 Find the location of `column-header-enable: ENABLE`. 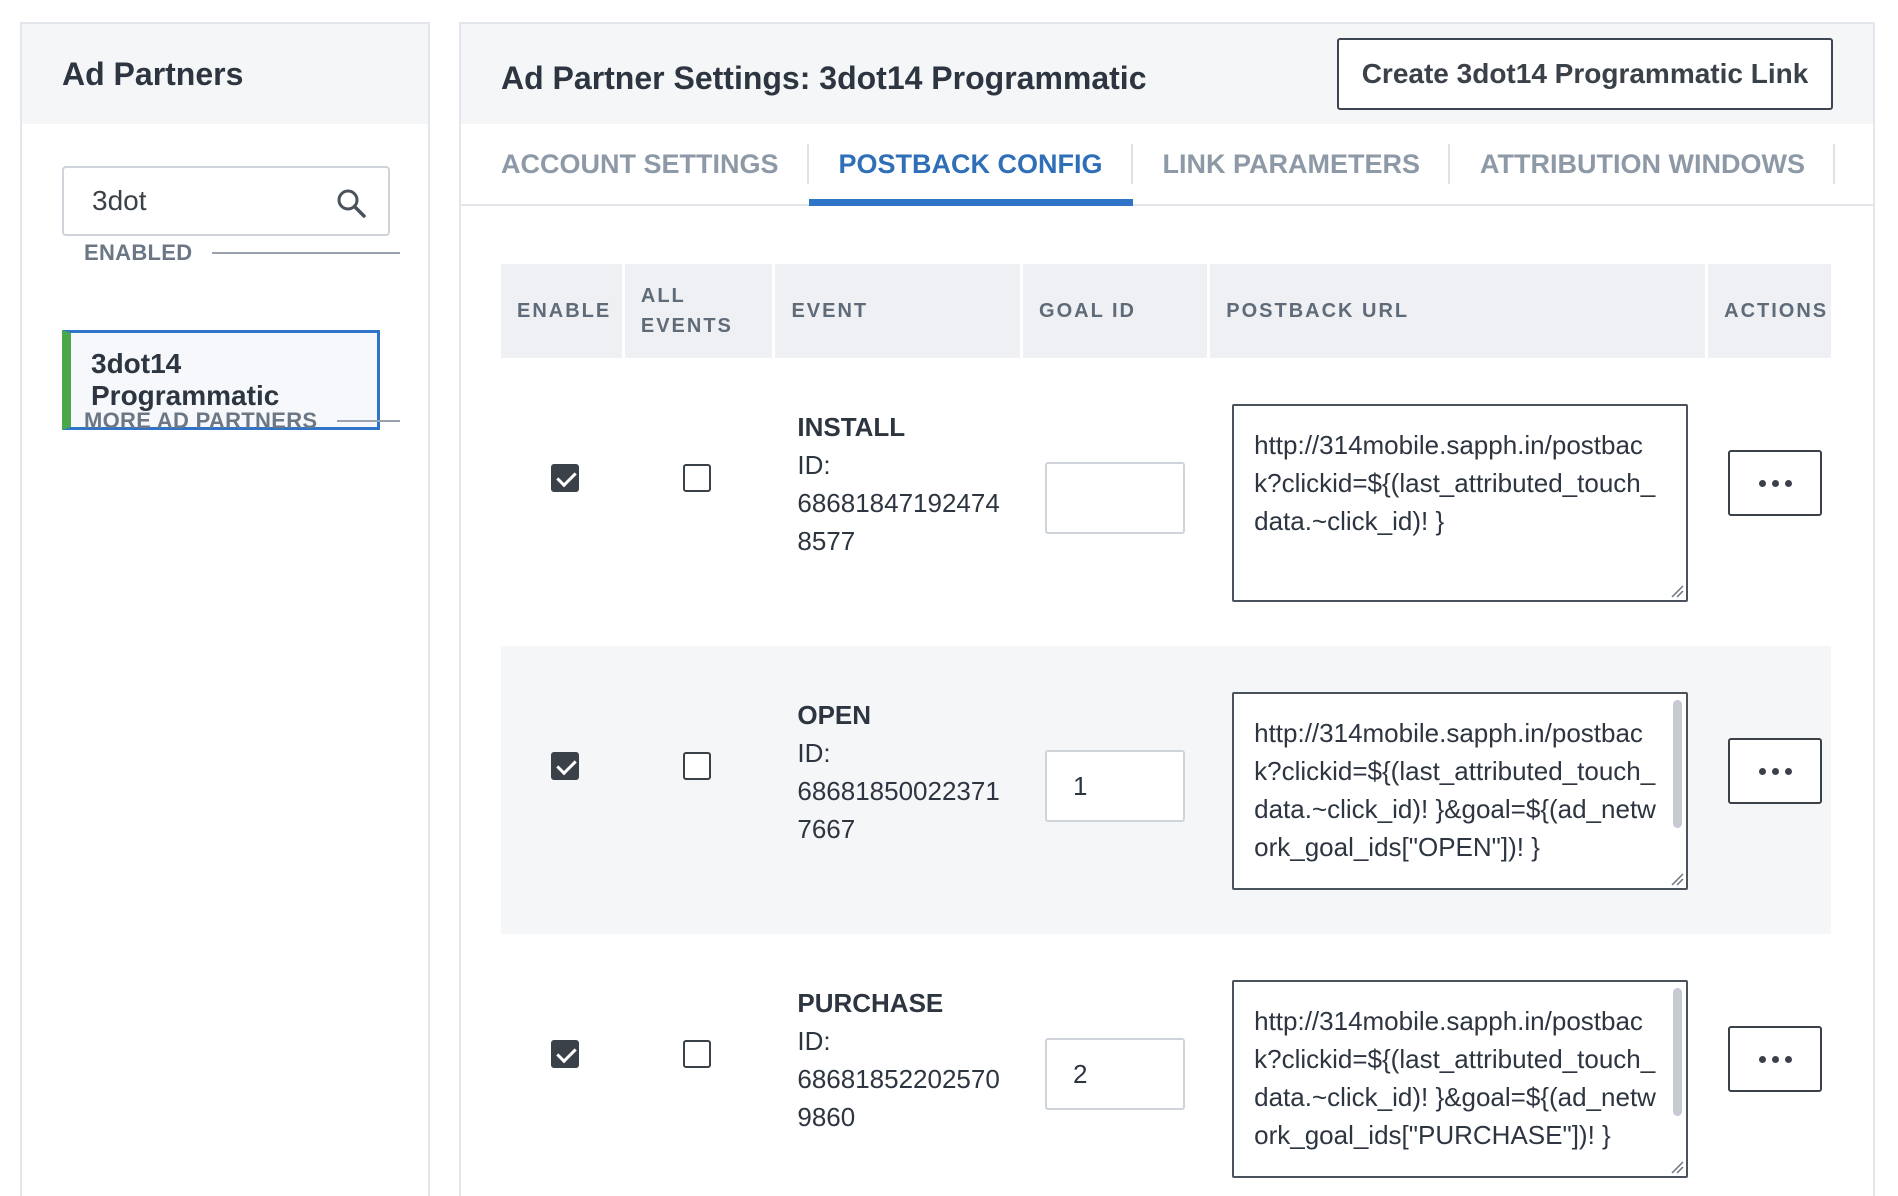

column-header-enable: ENABLE is located at coordinates (561, 311).